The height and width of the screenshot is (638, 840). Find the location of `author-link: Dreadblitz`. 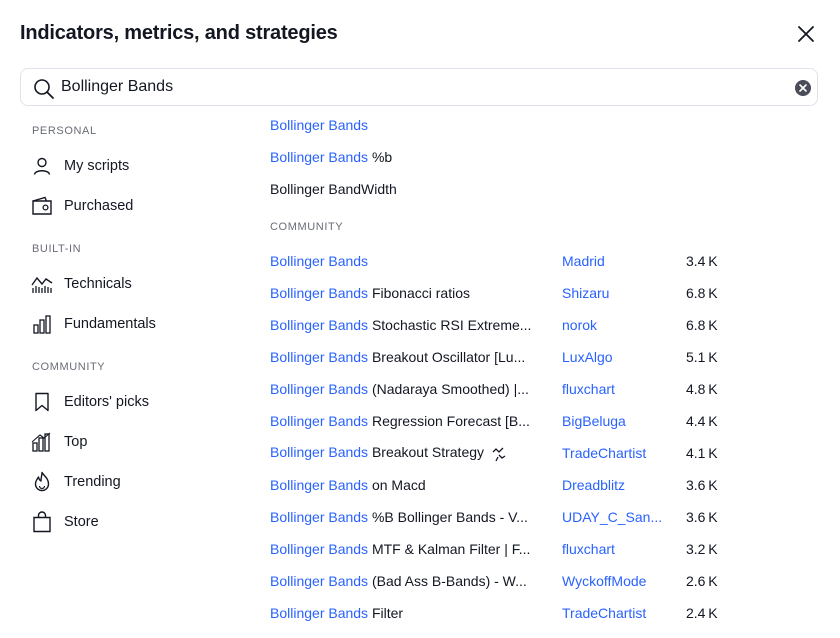

author-link: Dreadblitz is located at coordinates (612, 485).